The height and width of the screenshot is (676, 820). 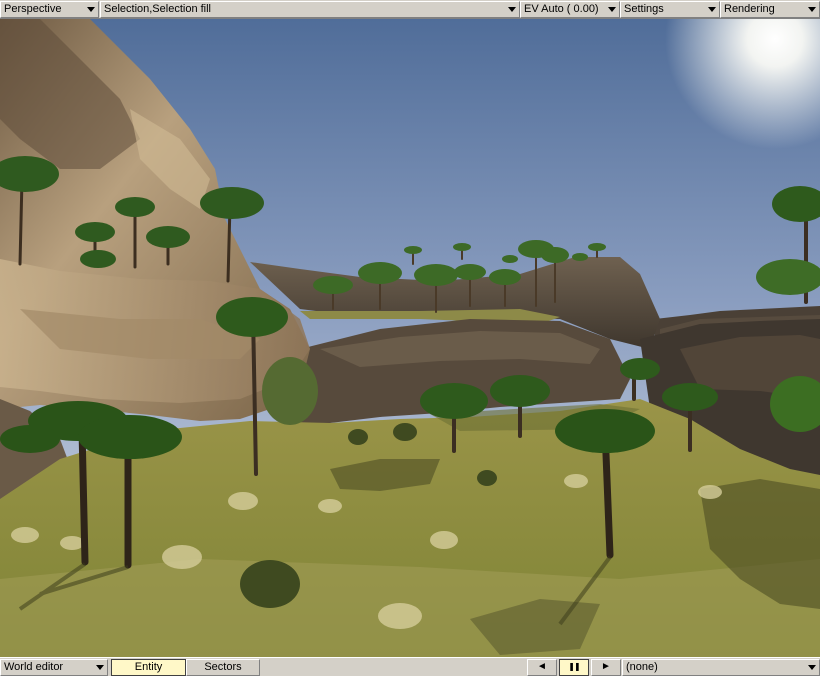 I want to click on view-mode-label: Perspective, so click(x=33, y=9).